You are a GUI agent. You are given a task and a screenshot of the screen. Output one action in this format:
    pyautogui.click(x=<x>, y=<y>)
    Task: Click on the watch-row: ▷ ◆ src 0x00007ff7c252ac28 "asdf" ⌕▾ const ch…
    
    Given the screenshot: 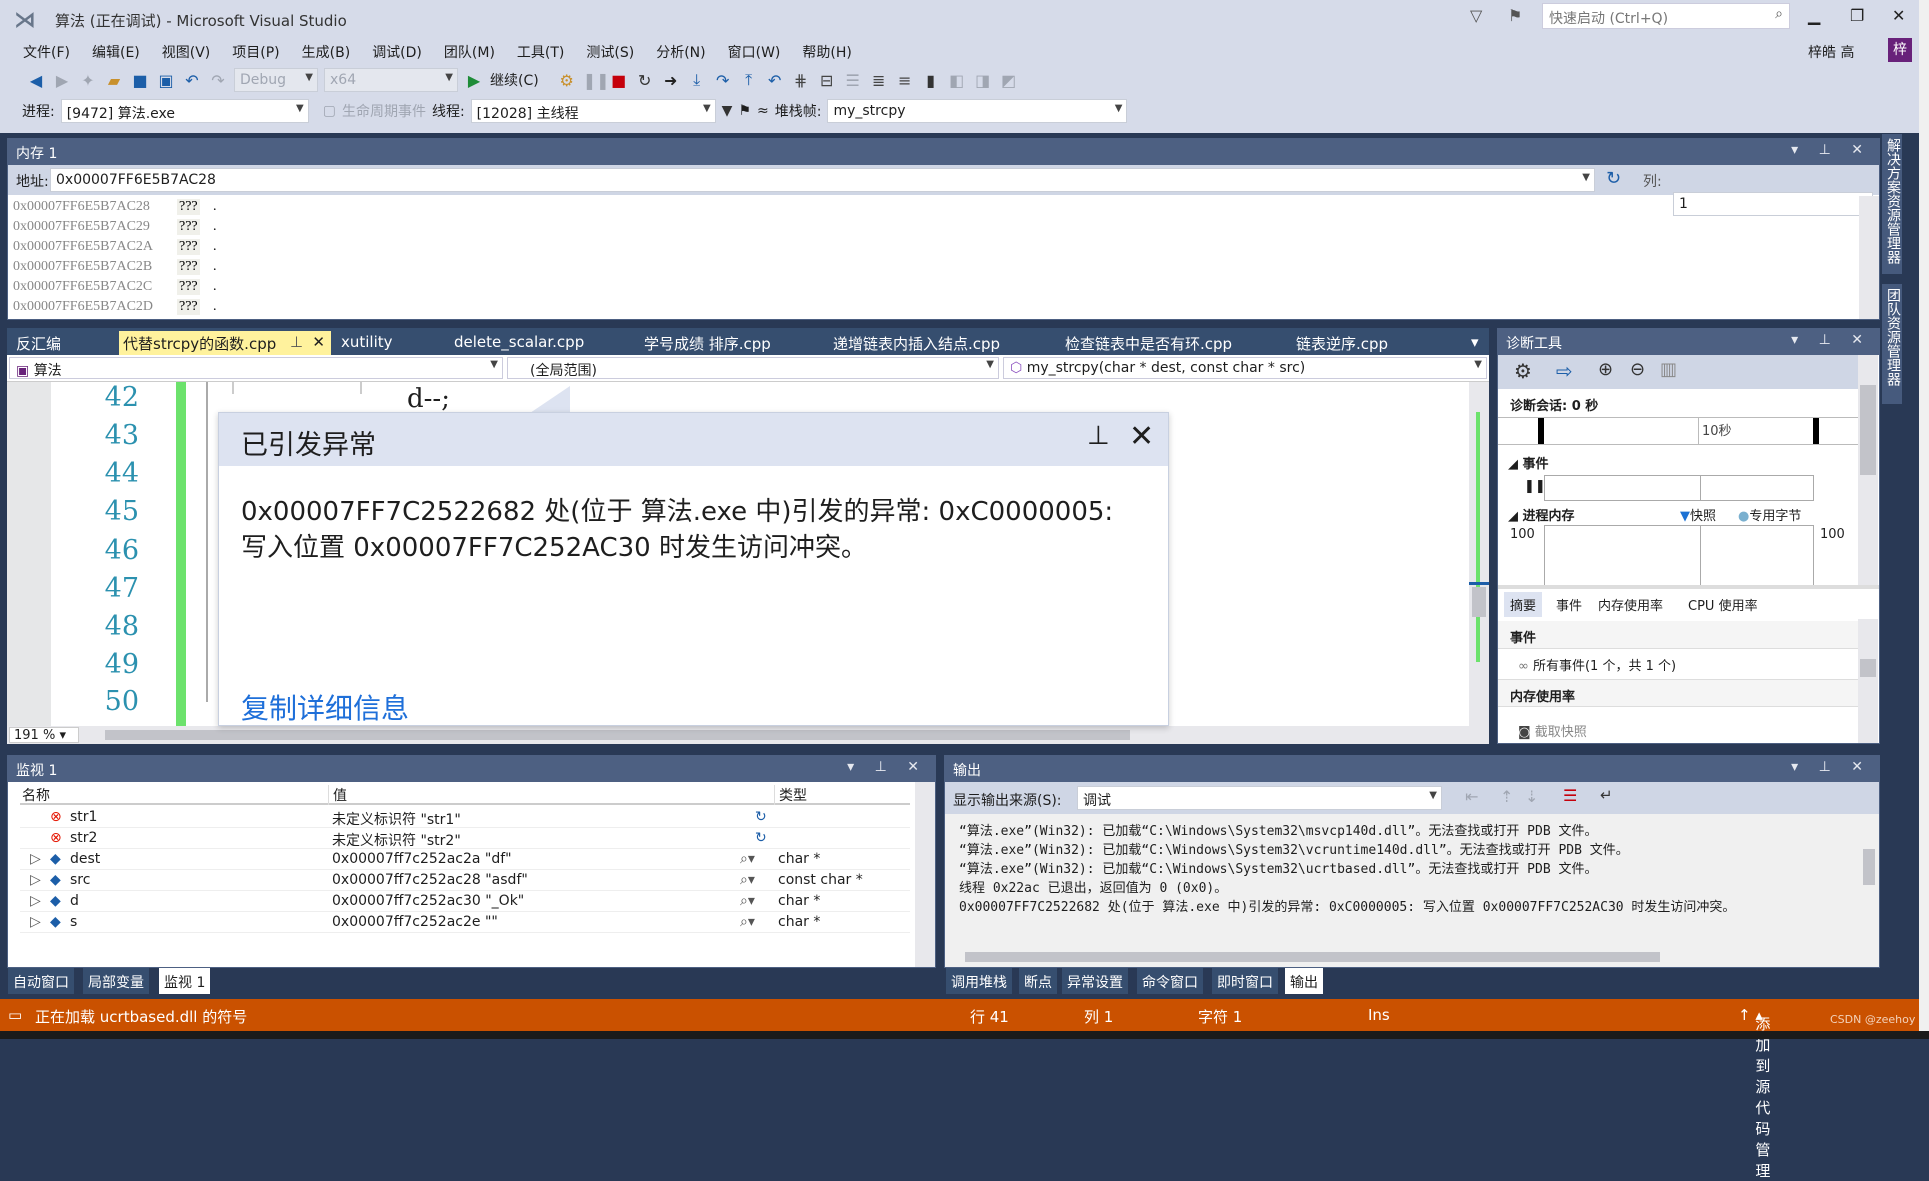 What is the action you would take?
    pyautogui.click(x=465, y=880)
    